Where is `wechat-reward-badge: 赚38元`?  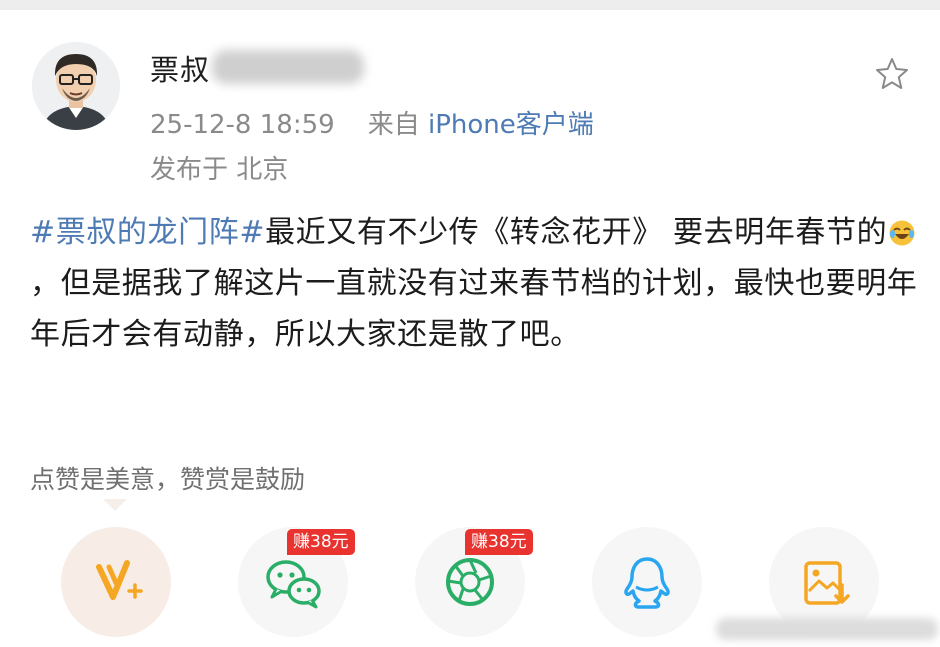 wechat-reward-badge: 赚38元 is located at coordinates (321, 542).